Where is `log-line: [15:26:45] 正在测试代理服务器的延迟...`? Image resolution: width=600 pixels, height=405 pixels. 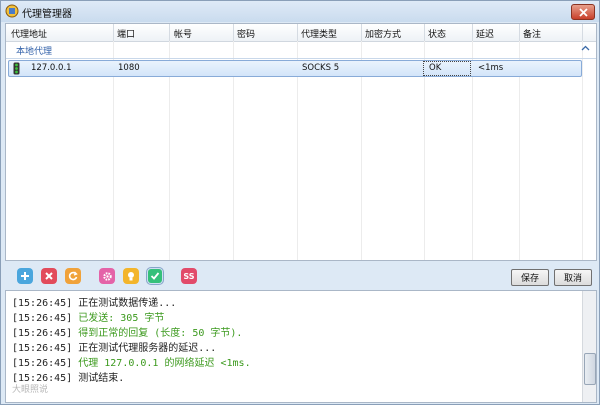
log-line: [15:26:45] 正在测试代理服务器的延迟... is located at coordinates (114, 346).